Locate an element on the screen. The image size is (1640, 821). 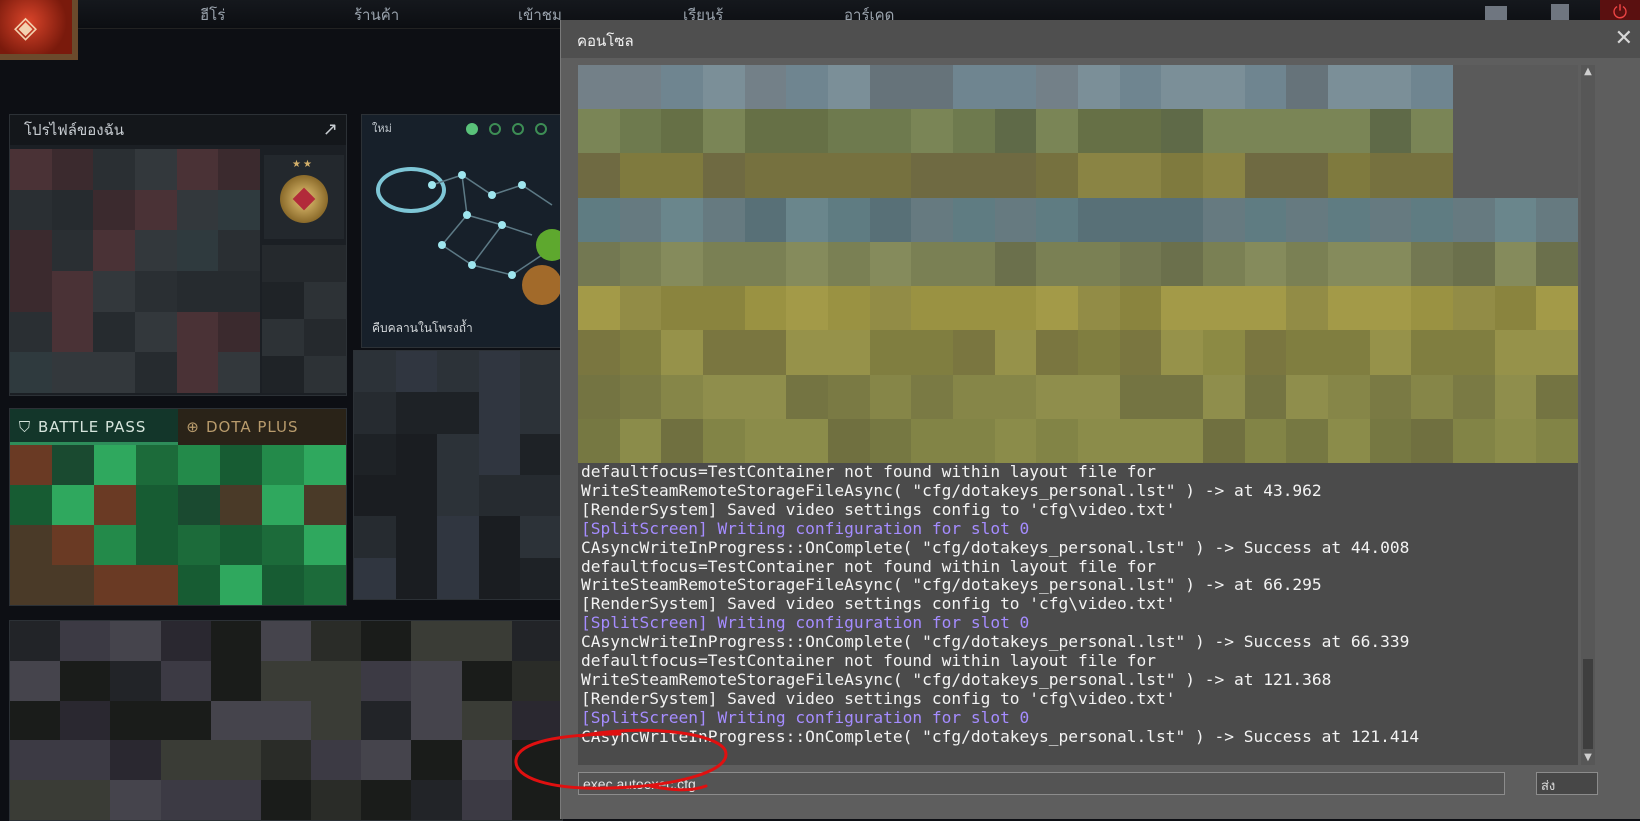
tab-dota-plus: ⊕ DOTA PLUS is located at coordinates (262, 427).